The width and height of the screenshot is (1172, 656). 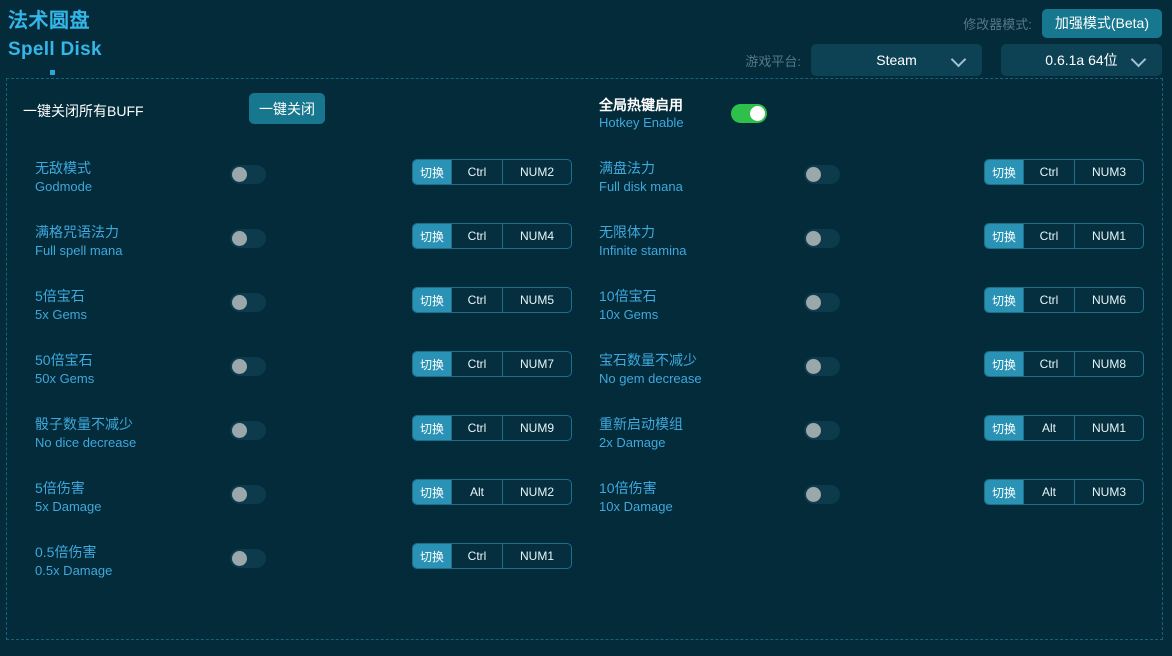 What do you see at coordinates (1064, 492) in the screenshot?
I see `hotkey-chip: 切换 Alt NUM3` at bounding box center [1064, 492].